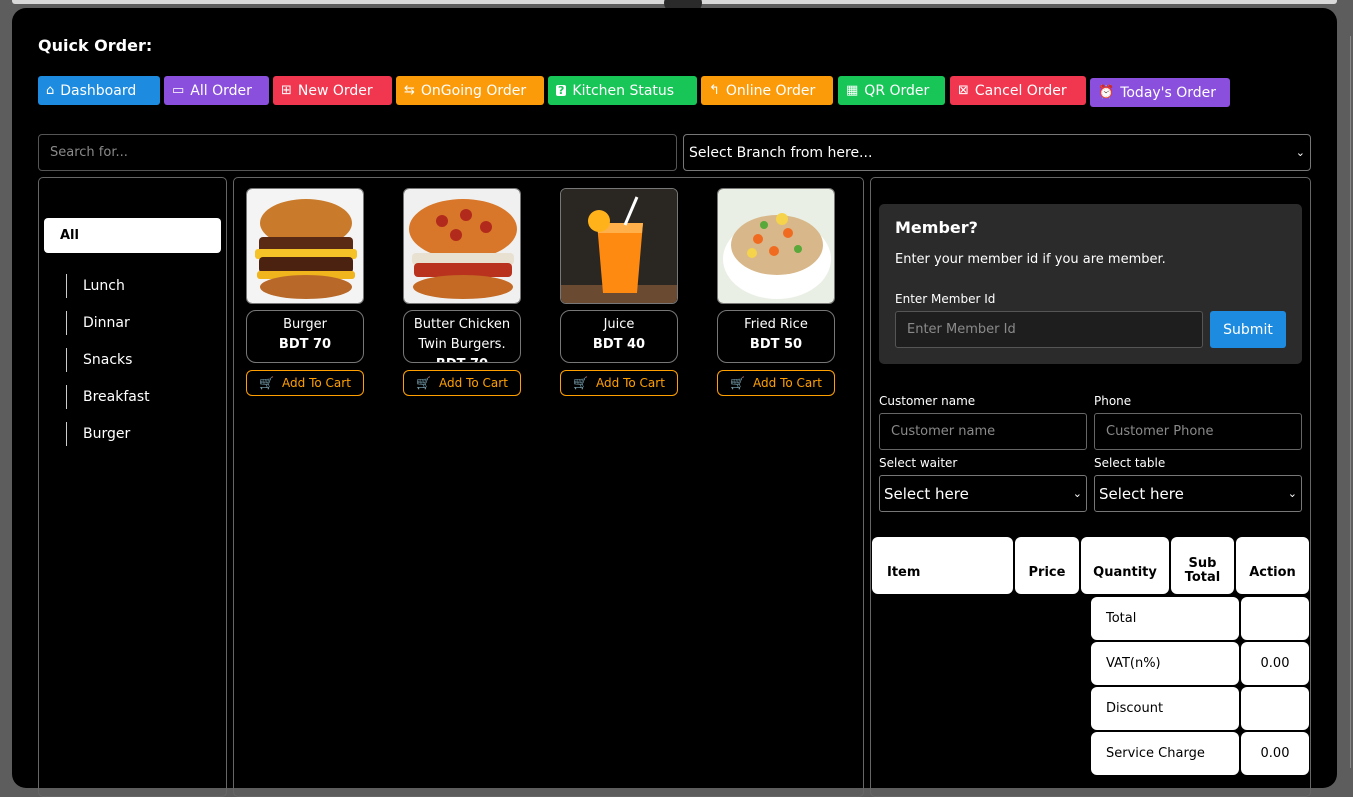 This screenshot has width=1353, height=797. What do you see at coordinates (927, 401) in the screenshot?
I see `customer-name-label: Customer name` at bounding box center [927, 401].